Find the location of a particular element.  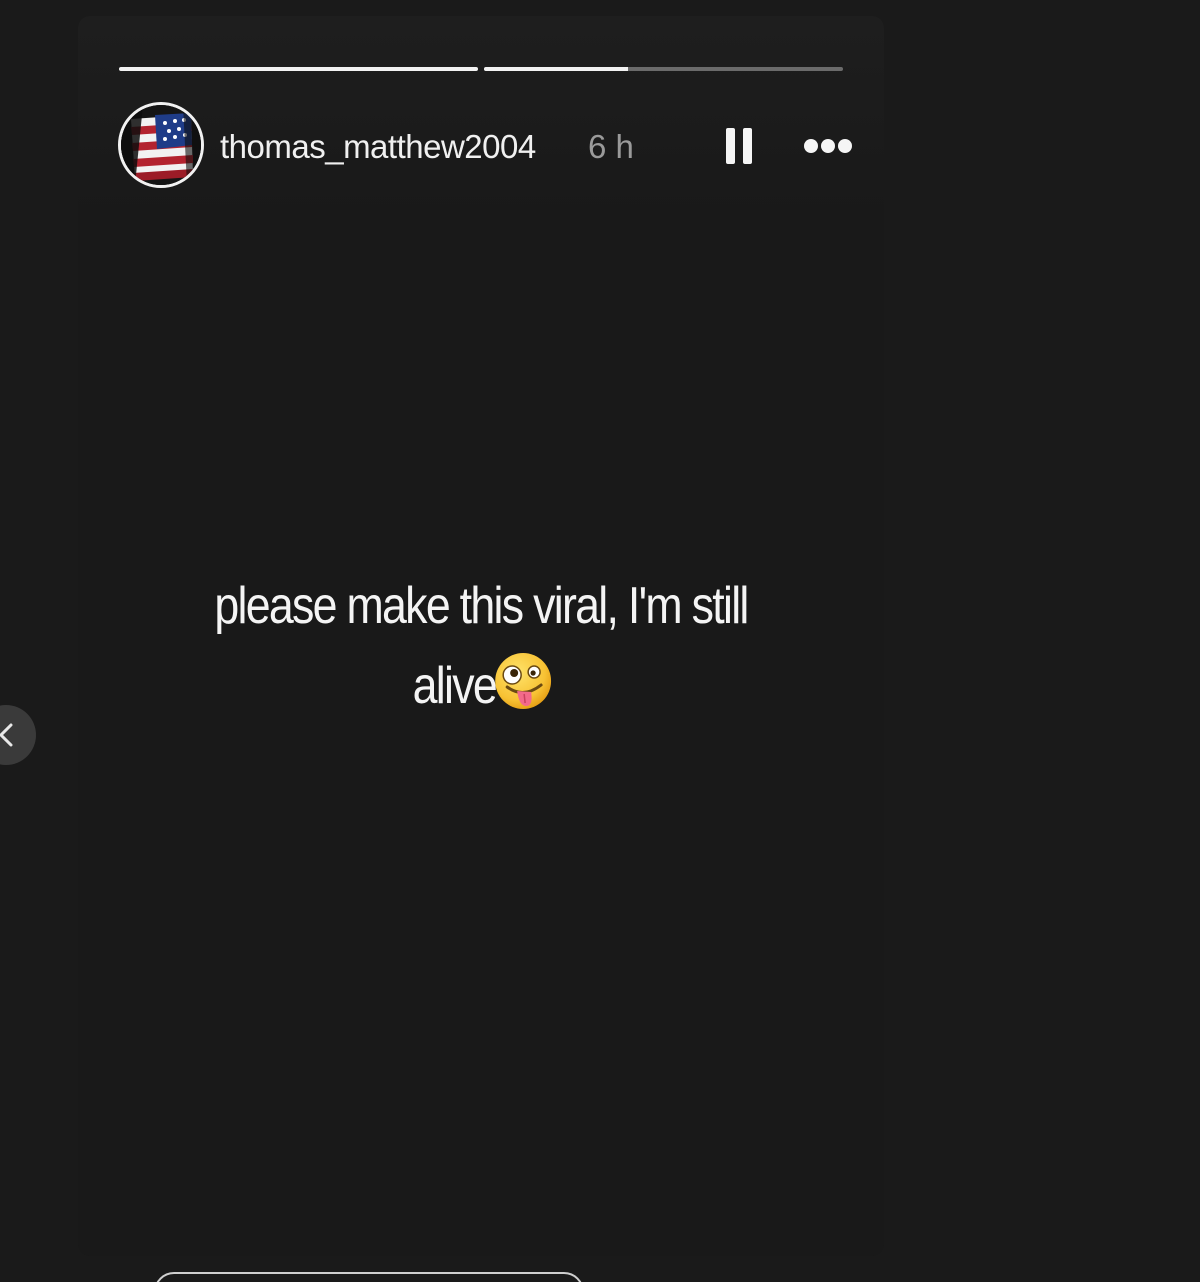

avatar is located at coordinates (161, 145).